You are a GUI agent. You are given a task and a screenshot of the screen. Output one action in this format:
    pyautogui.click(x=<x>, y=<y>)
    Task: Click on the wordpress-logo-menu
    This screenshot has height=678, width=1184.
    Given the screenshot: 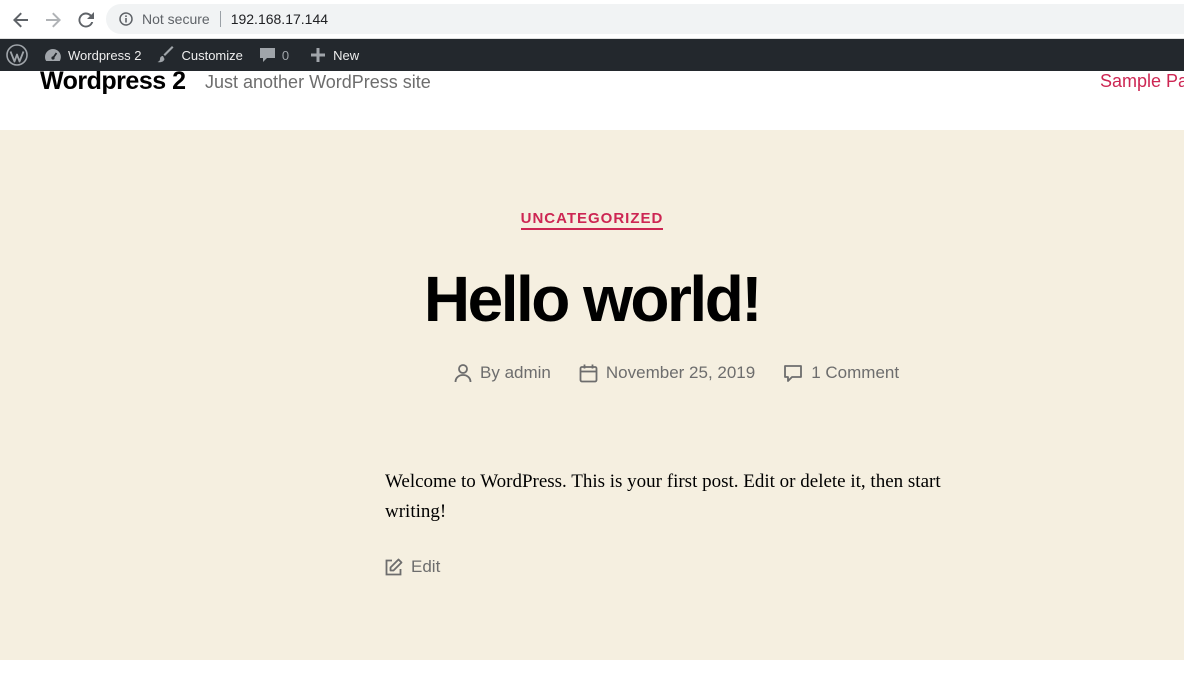 What is the action you would take?
    pyautogui.click(x=17, y=55)
    